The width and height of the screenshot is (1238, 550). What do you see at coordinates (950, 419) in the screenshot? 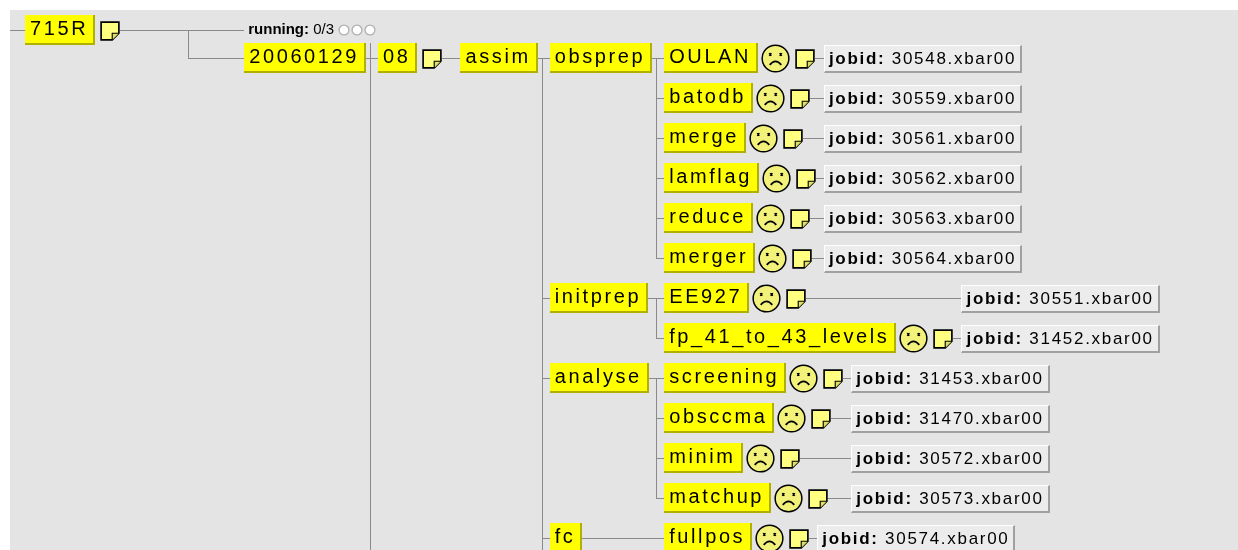
I see `jobid-label: jobid: 31470.xbar00` at bounding box center [950, 419].